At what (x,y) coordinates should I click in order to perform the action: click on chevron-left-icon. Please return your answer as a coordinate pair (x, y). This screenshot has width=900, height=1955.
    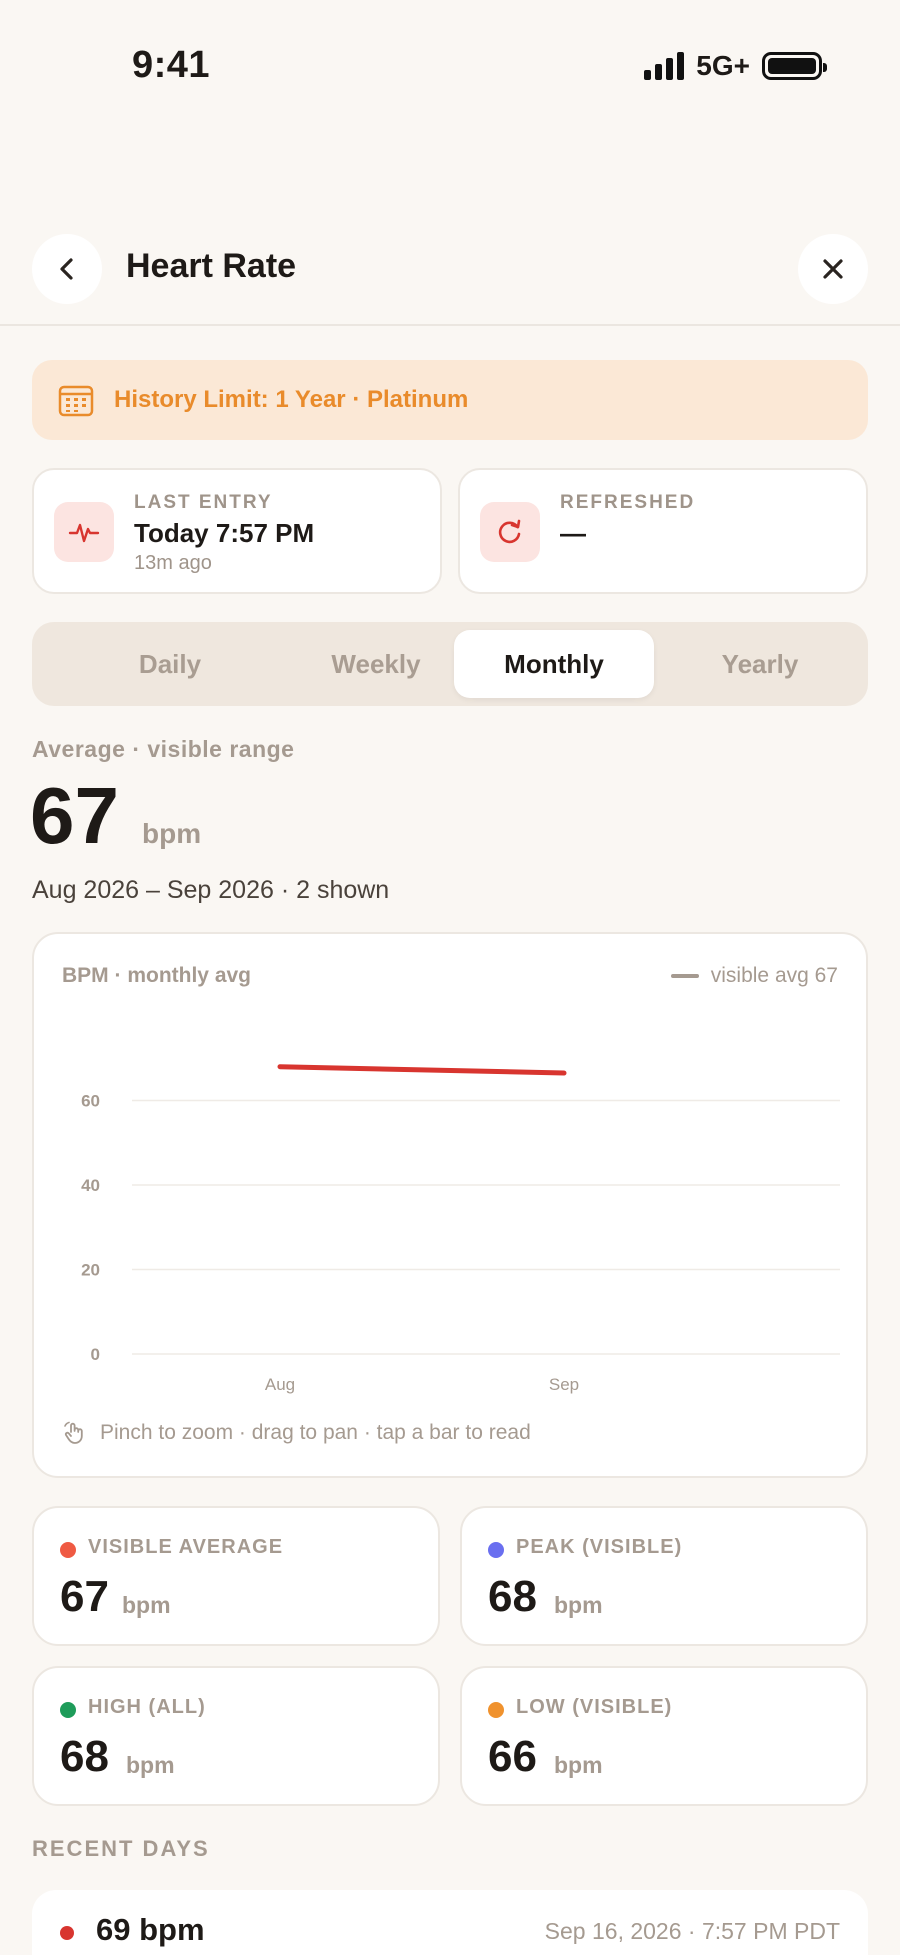
    Looking at the image, I should click on (66, 269).